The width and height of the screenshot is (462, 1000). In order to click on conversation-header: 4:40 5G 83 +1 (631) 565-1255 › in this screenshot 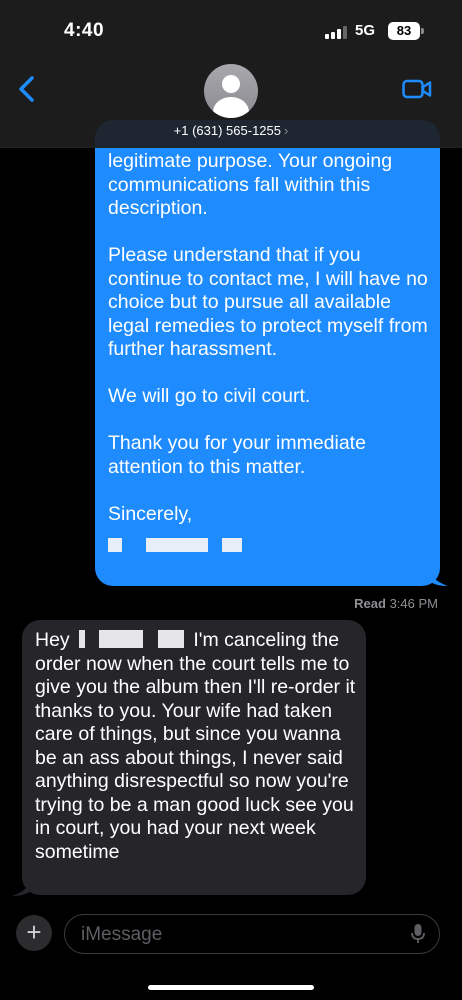, I will do `click(231, 74)`.